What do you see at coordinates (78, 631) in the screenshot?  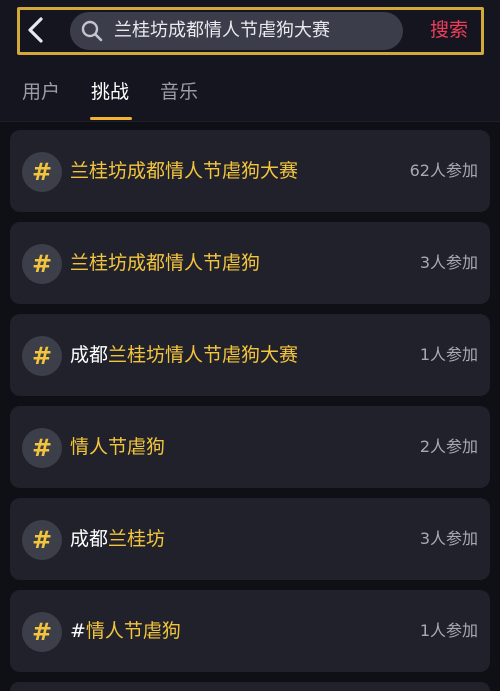 I see `title-plain: #` at bounding box center [78, 631].